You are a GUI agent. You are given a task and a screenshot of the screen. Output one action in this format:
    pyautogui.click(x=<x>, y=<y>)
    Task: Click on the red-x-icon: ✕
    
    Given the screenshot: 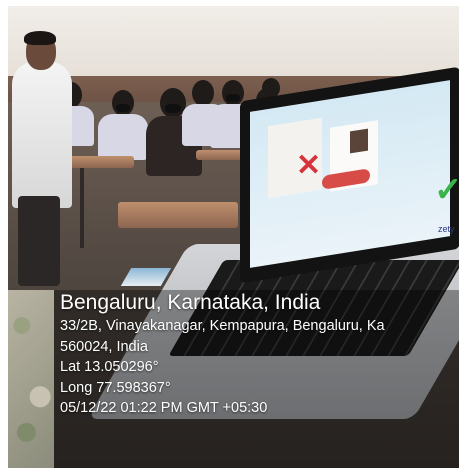 What is the action you would take?
    pyautogui.click(x=309, y=165)
    